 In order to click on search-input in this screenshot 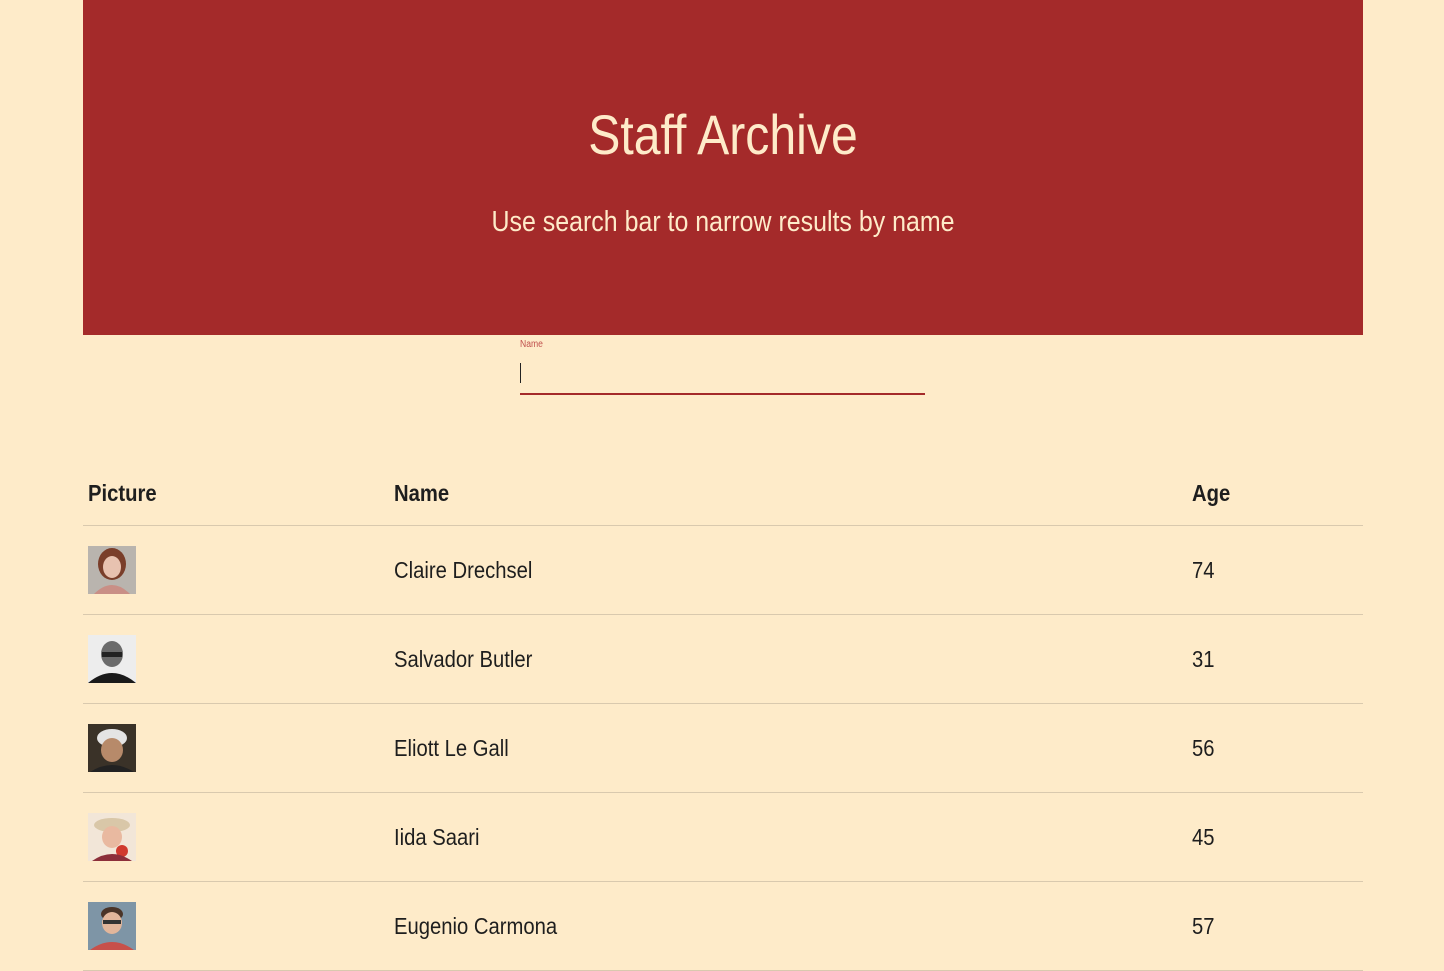, I will do `click(722, 376)`.